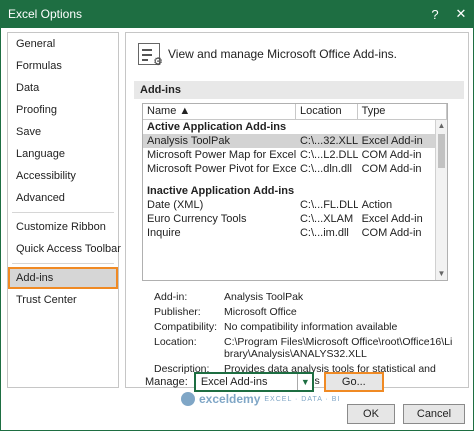 This screenshot has width=474, height=431. I want to click on cell-location: C:\...32.XLL, so click(328, 141).